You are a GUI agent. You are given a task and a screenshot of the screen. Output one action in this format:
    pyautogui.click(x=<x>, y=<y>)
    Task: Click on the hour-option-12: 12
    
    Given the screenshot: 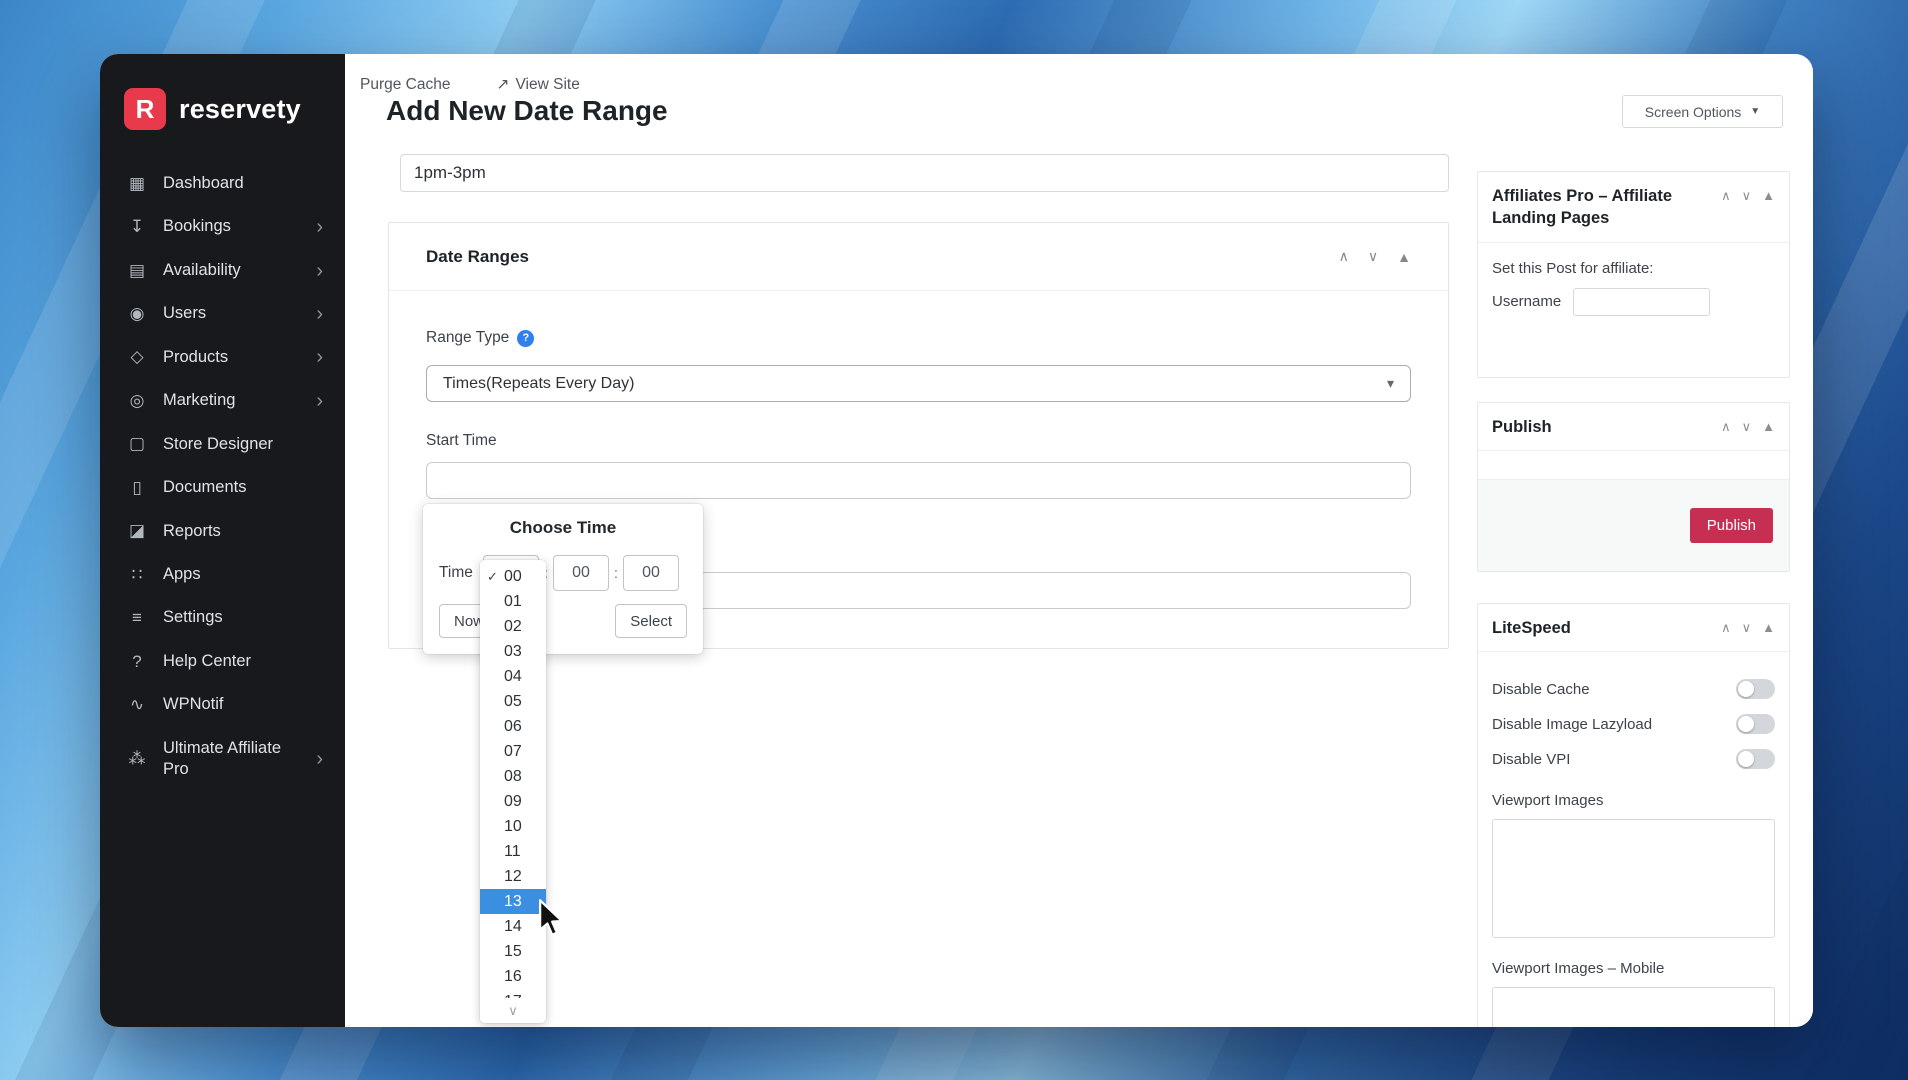 What is the action you would take?
    pyautogui.click(x=513, y=876)
    